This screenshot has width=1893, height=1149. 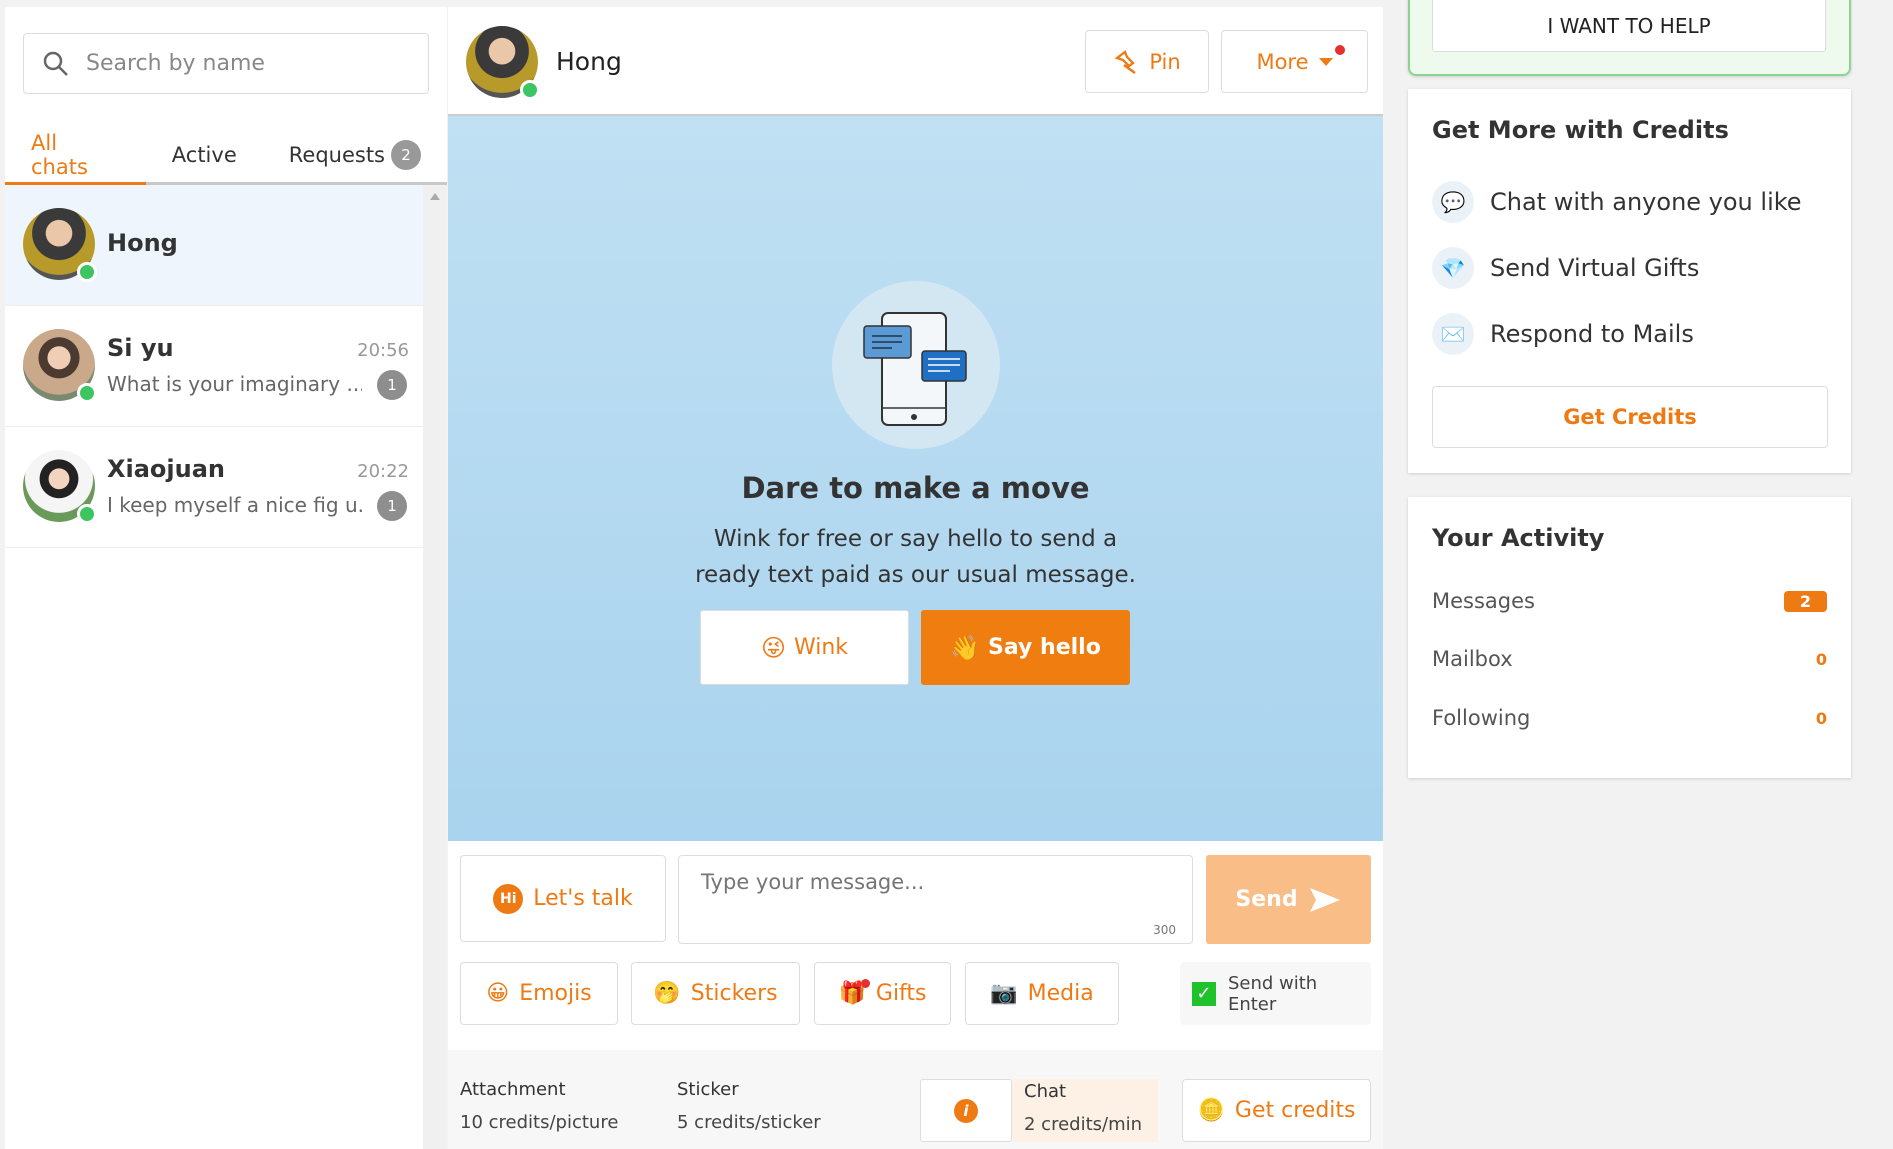 What do you see at coordinates (708, 1089) in the screenshot?
I see `sticker-label: Sticker` at bounding box center [708, 1089].